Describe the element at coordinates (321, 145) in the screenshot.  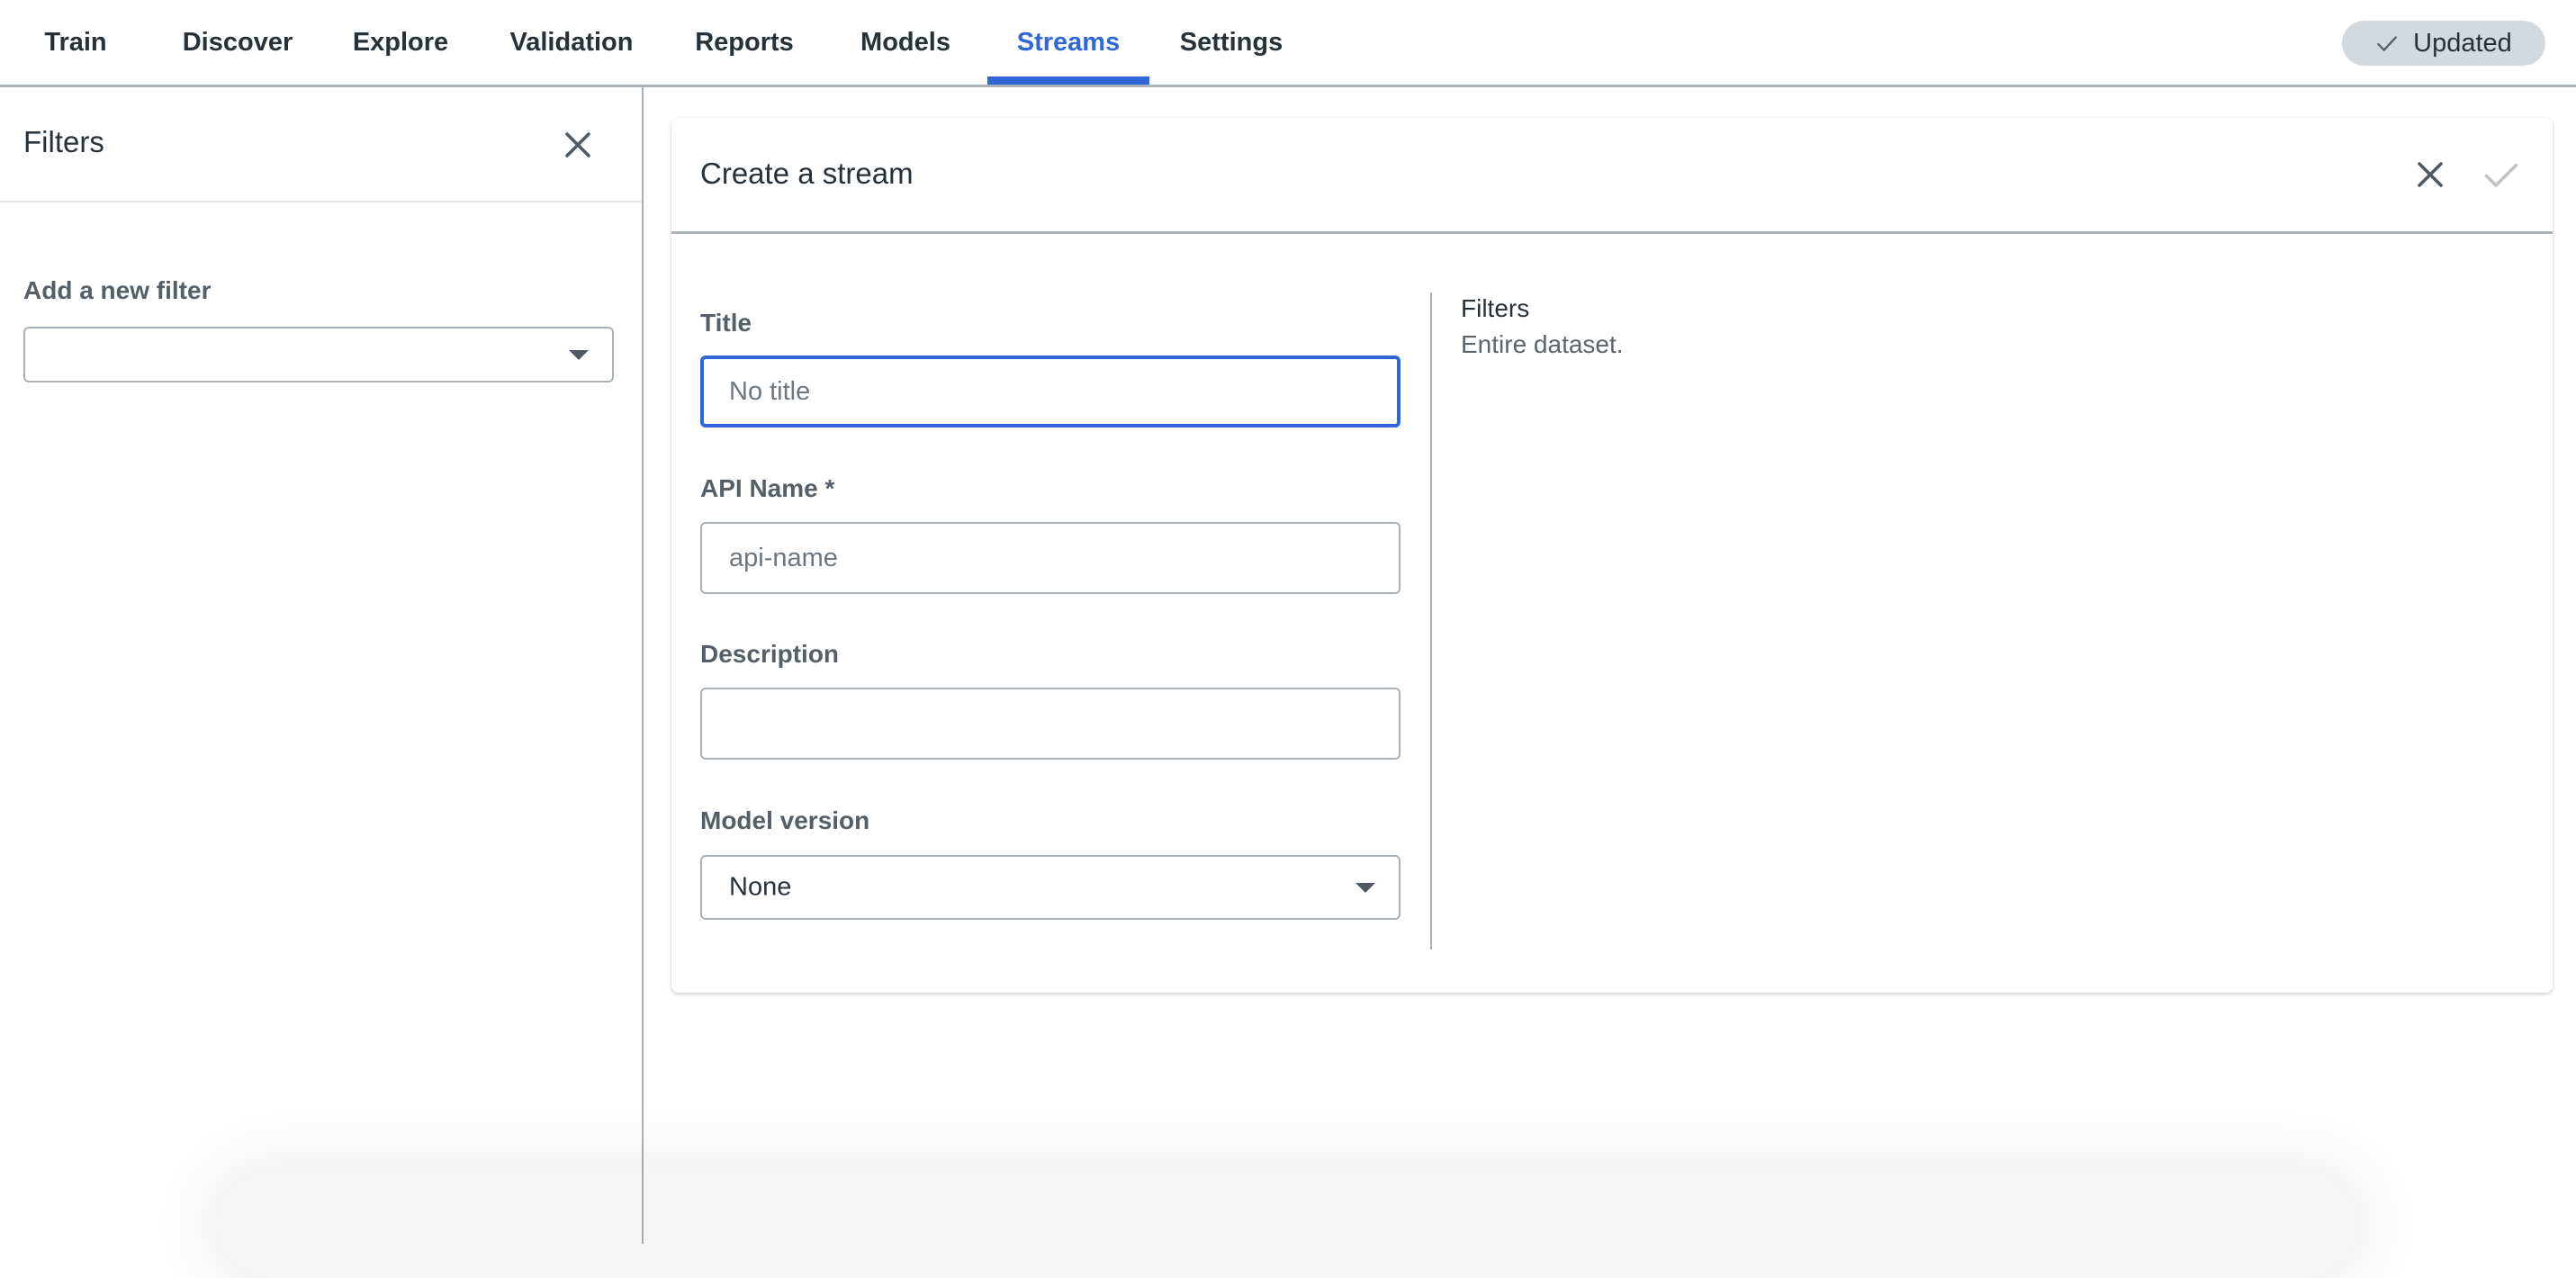
I see `sidebar-header: Filters` at that location.